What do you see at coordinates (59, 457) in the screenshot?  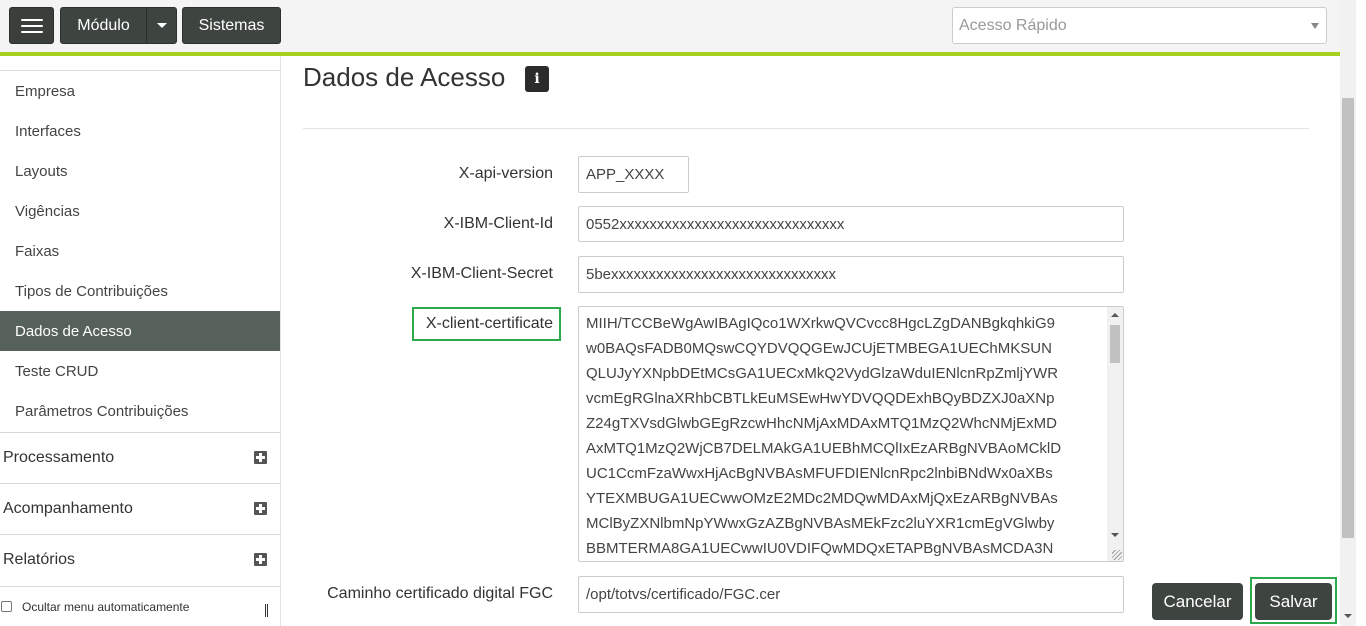 I see `sidebar-group-label: Processamento` at bounding box center [59, 457].